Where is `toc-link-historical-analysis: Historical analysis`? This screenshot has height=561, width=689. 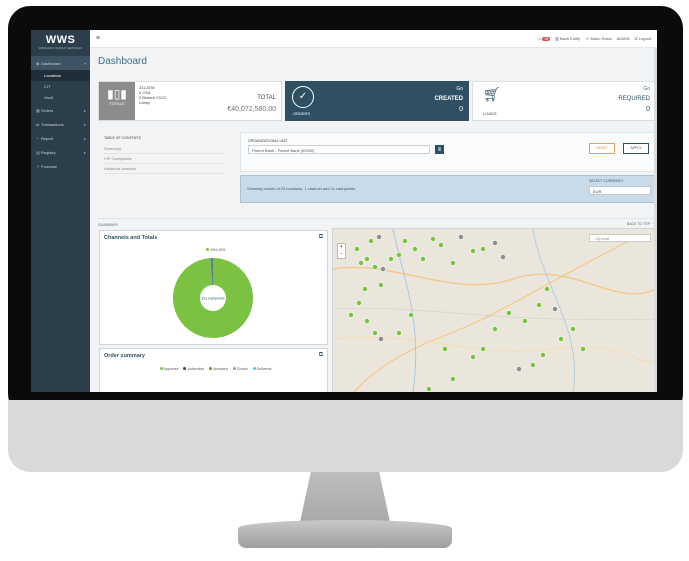 toc-link-historical-analysis: Historical analysis is located at coordinates (164, 169).